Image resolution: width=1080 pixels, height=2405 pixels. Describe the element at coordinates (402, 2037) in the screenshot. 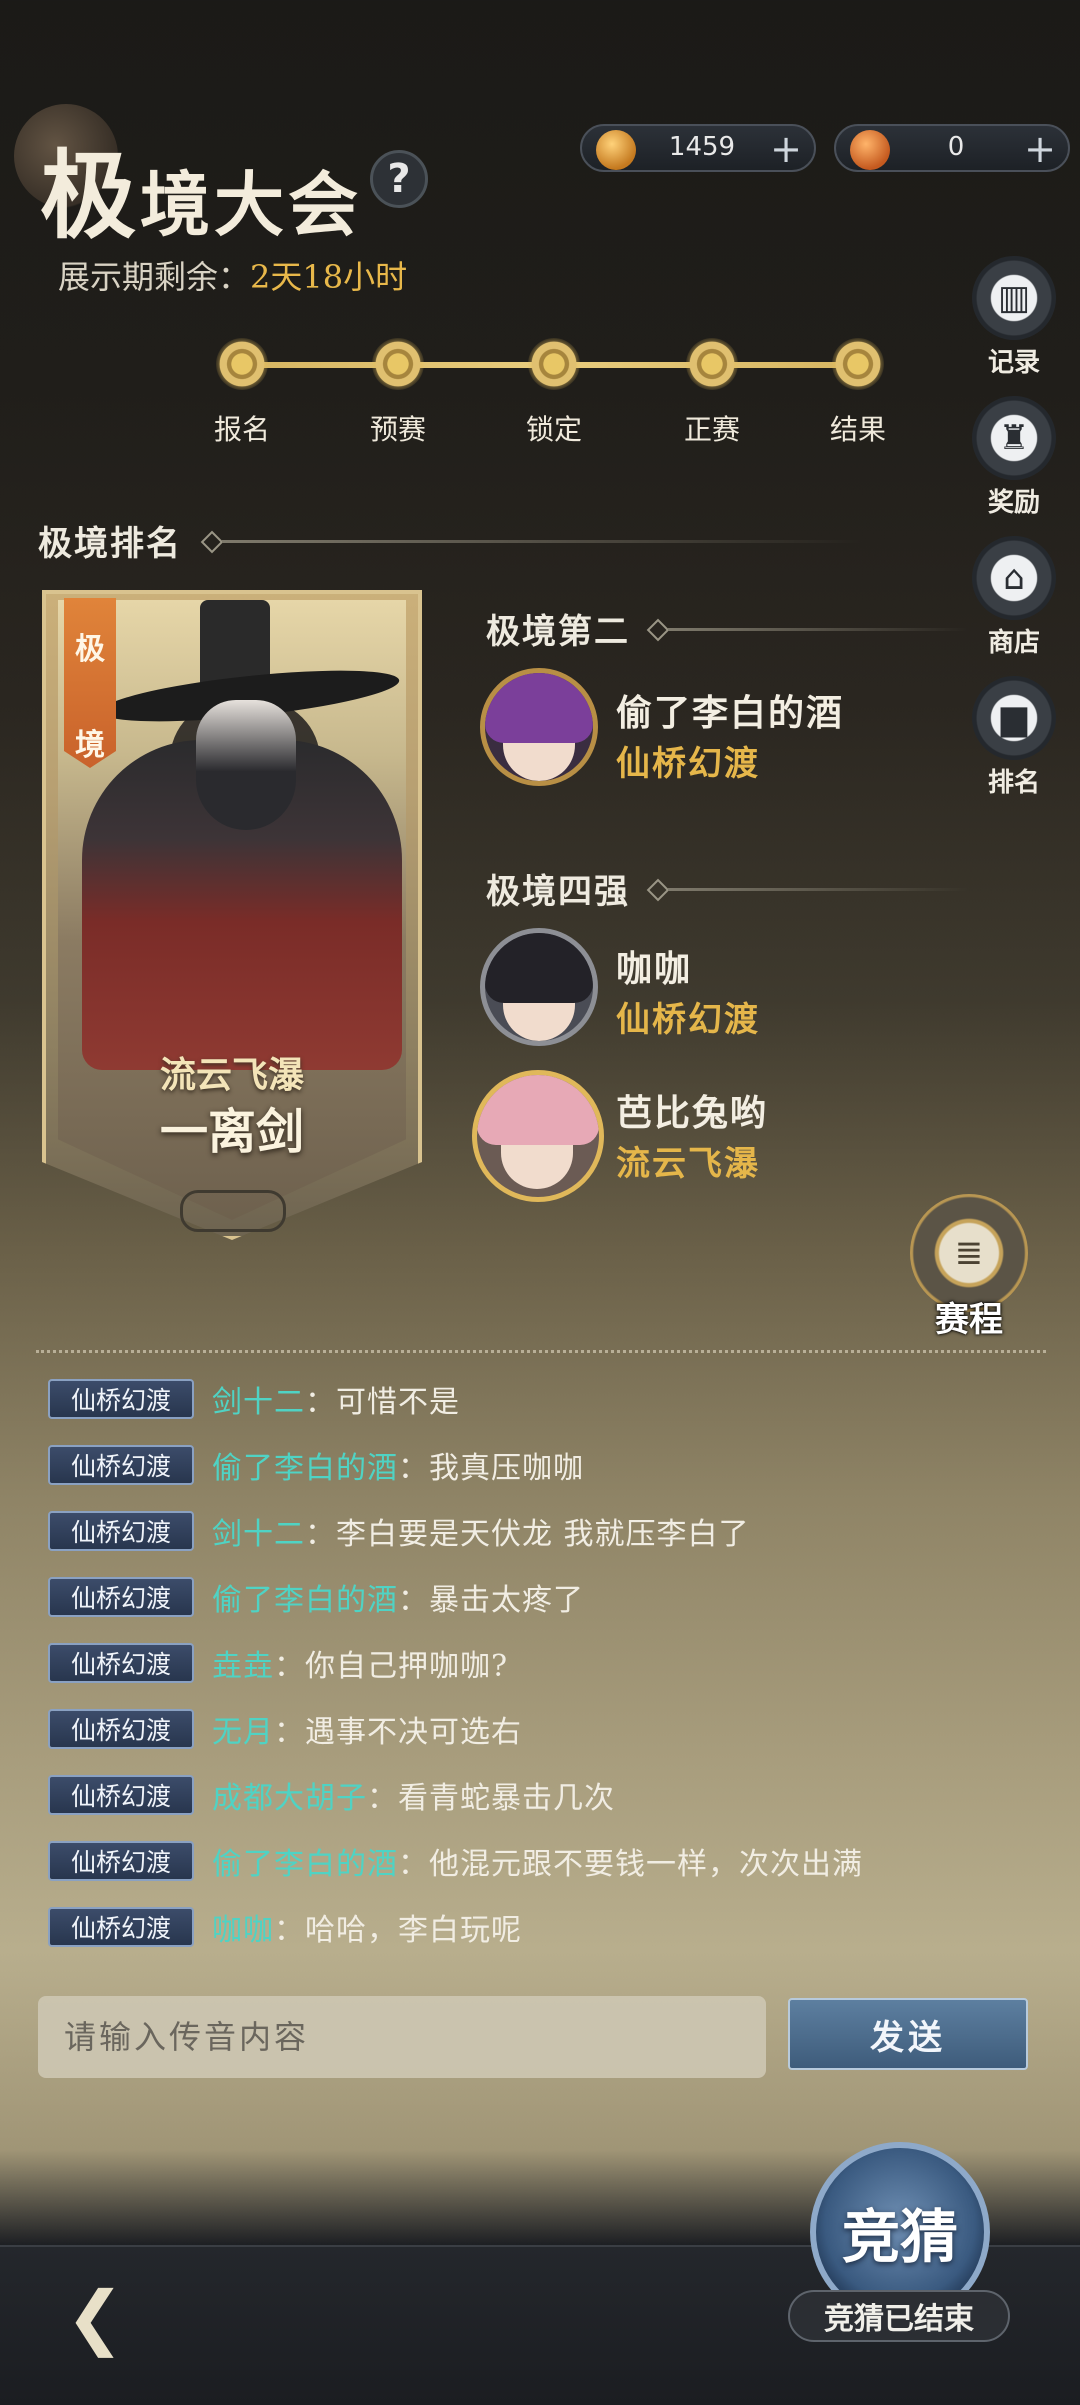

I see `chat-input` at that location.